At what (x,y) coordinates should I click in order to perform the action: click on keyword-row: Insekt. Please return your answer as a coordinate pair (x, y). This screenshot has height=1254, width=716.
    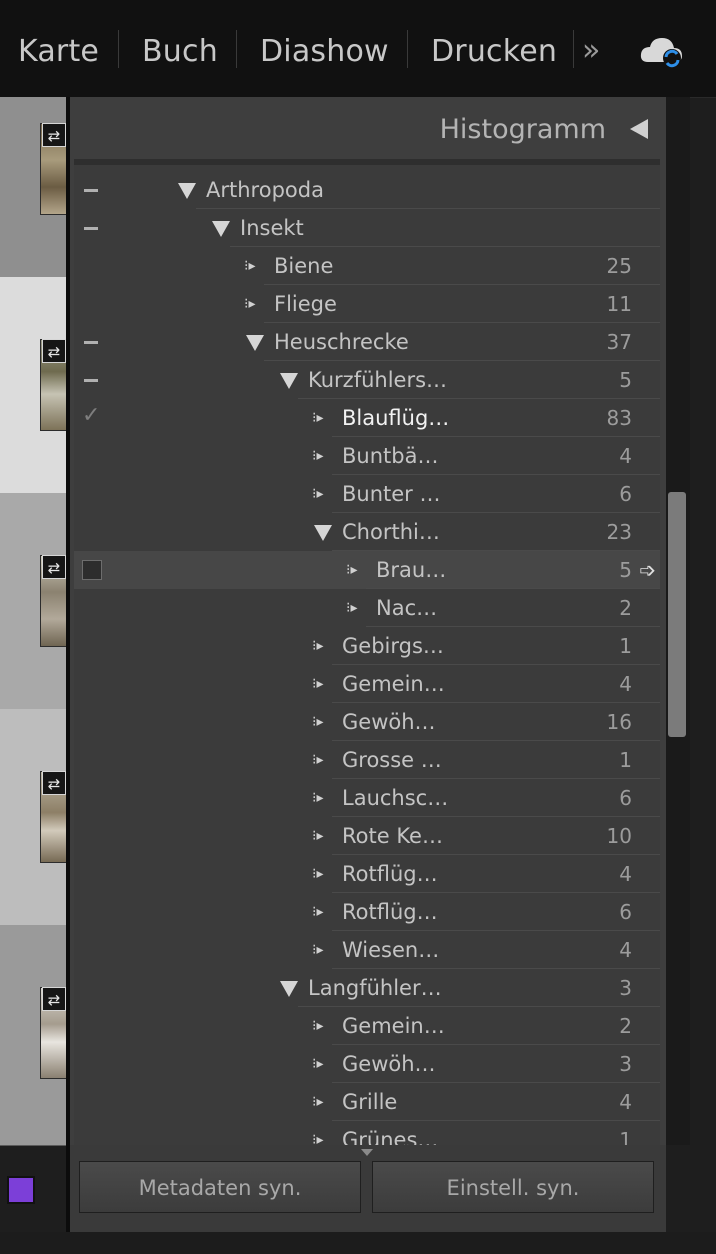
    Looking at the image, I should click on (367, 228).